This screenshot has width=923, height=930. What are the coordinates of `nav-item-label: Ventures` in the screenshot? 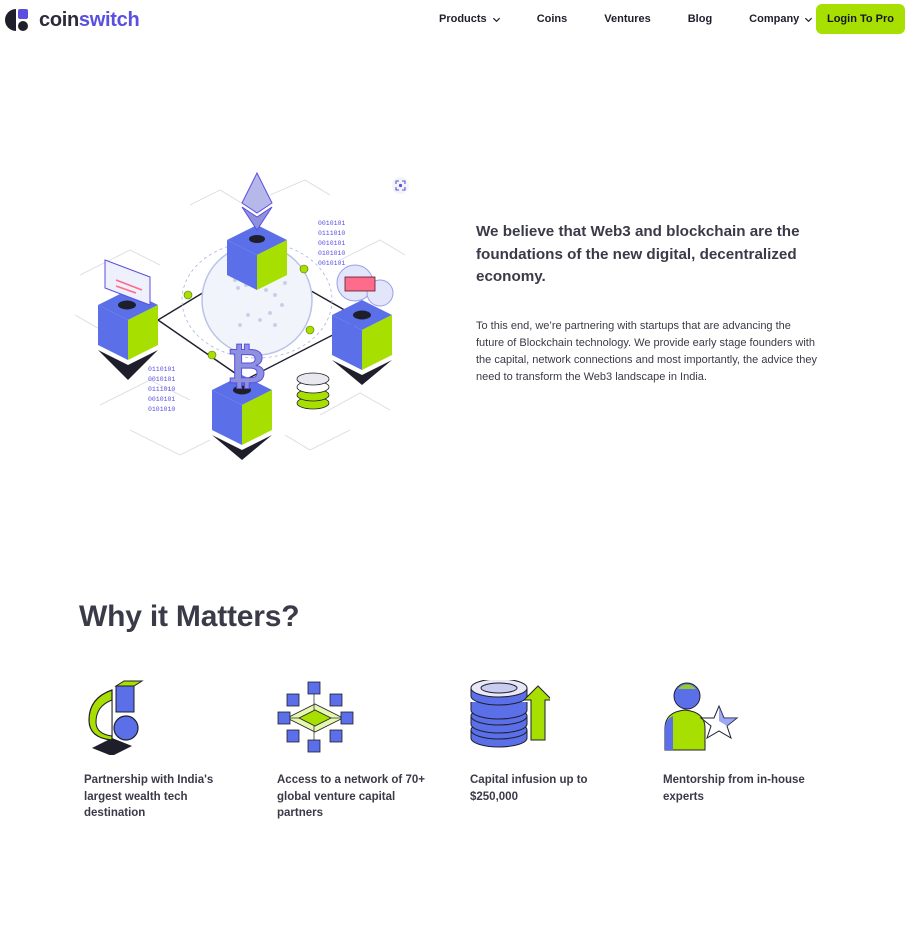 It's located at (627, 19).